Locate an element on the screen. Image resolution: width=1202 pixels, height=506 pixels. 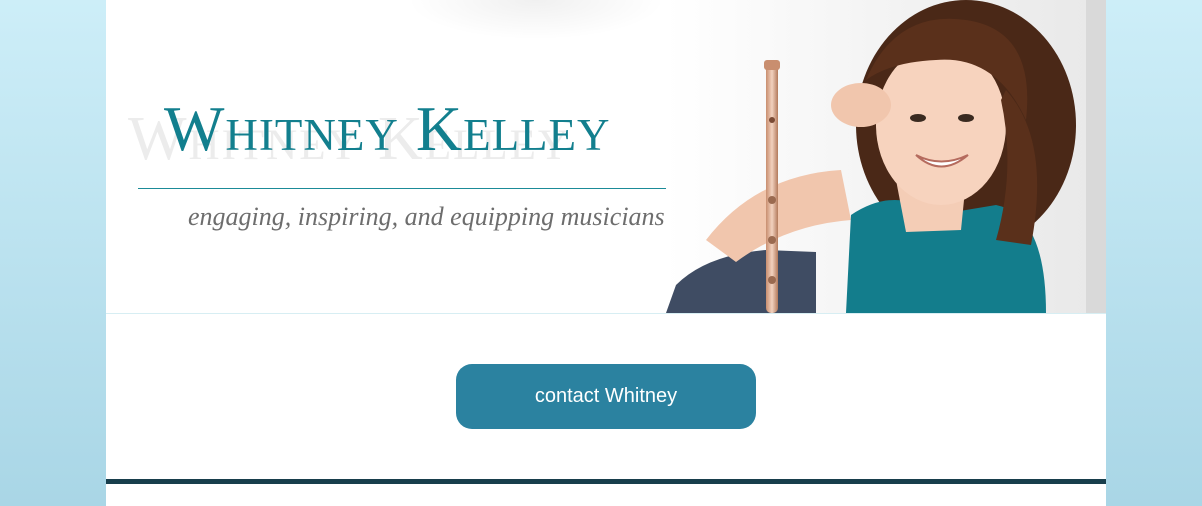
banner-divider is located at coordinates (606, 313).